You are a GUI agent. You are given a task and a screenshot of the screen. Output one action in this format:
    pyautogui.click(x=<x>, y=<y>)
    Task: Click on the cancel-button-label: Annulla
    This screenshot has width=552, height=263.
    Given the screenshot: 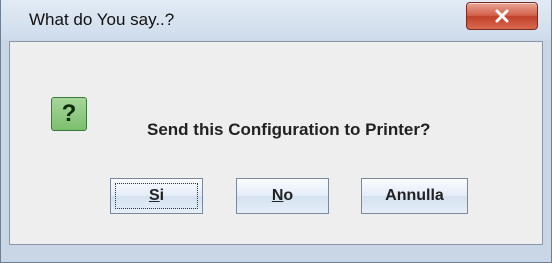 What is the action you would take?
    pyautogui.click(x=414, y=195)
    